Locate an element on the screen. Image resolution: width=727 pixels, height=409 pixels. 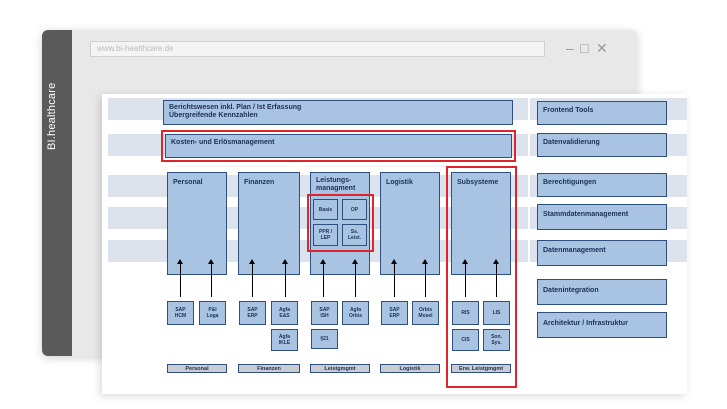
footer-personal: Personal is located at coordinates (197, 368).